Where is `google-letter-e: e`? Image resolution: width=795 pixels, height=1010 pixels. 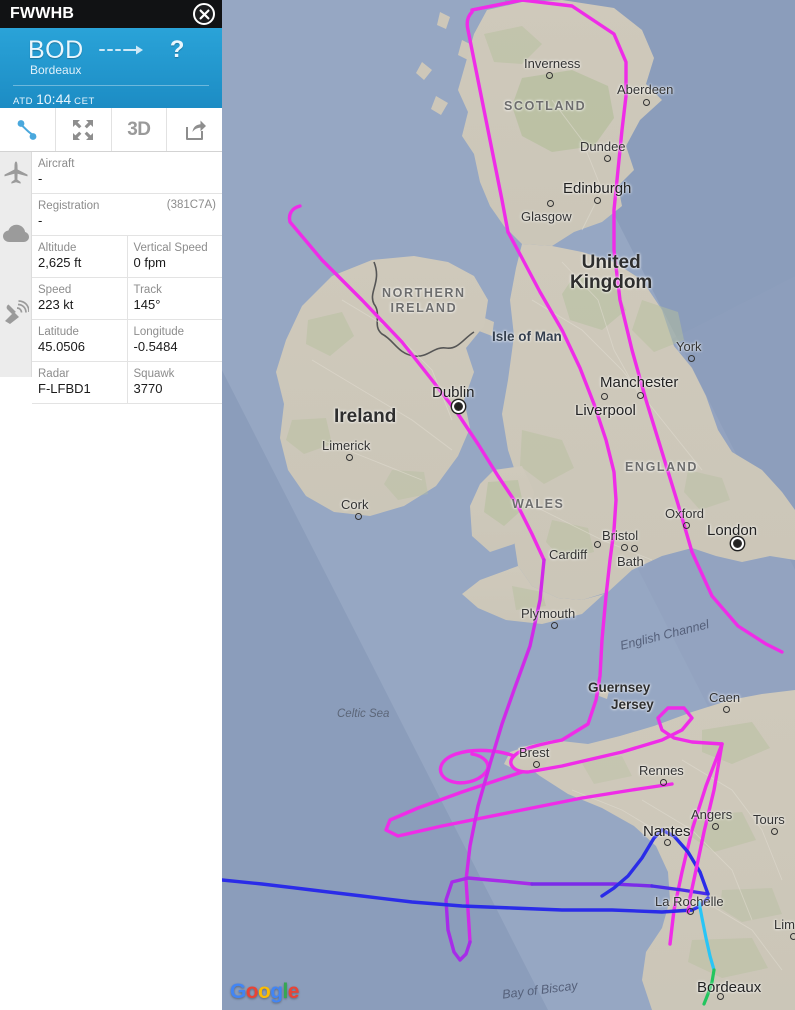
google-letter-e: e is located at coordinates (293, 991).